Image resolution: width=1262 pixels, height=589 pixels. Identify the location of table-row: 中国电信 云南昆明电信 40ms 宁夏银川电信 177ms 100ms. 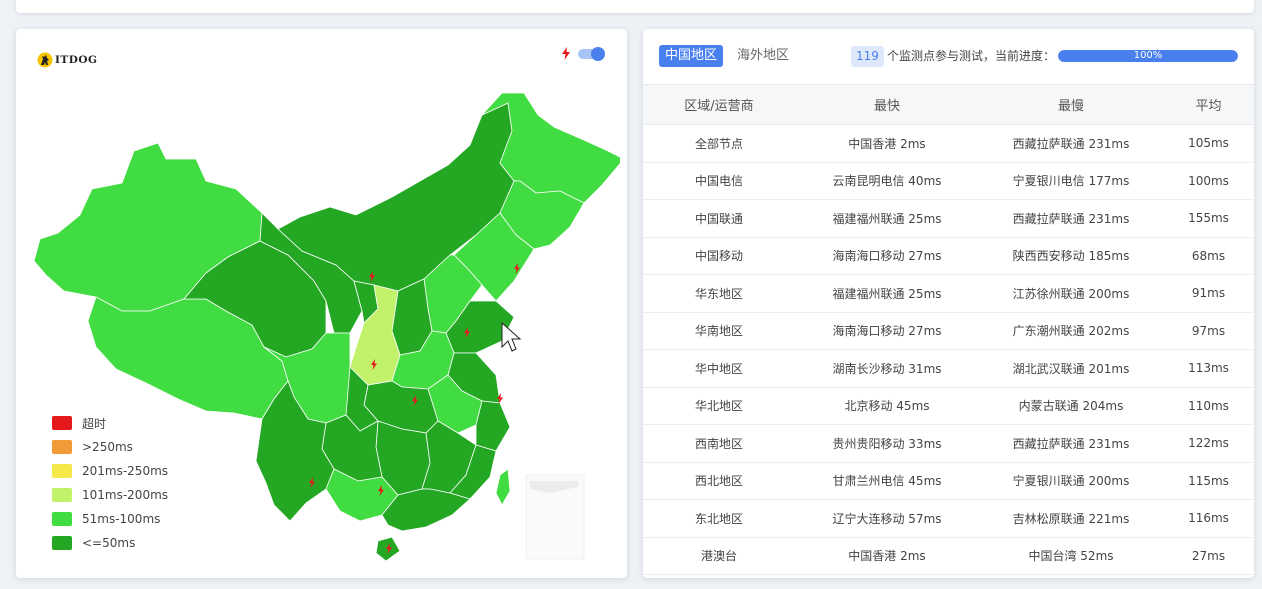
(948, 181).